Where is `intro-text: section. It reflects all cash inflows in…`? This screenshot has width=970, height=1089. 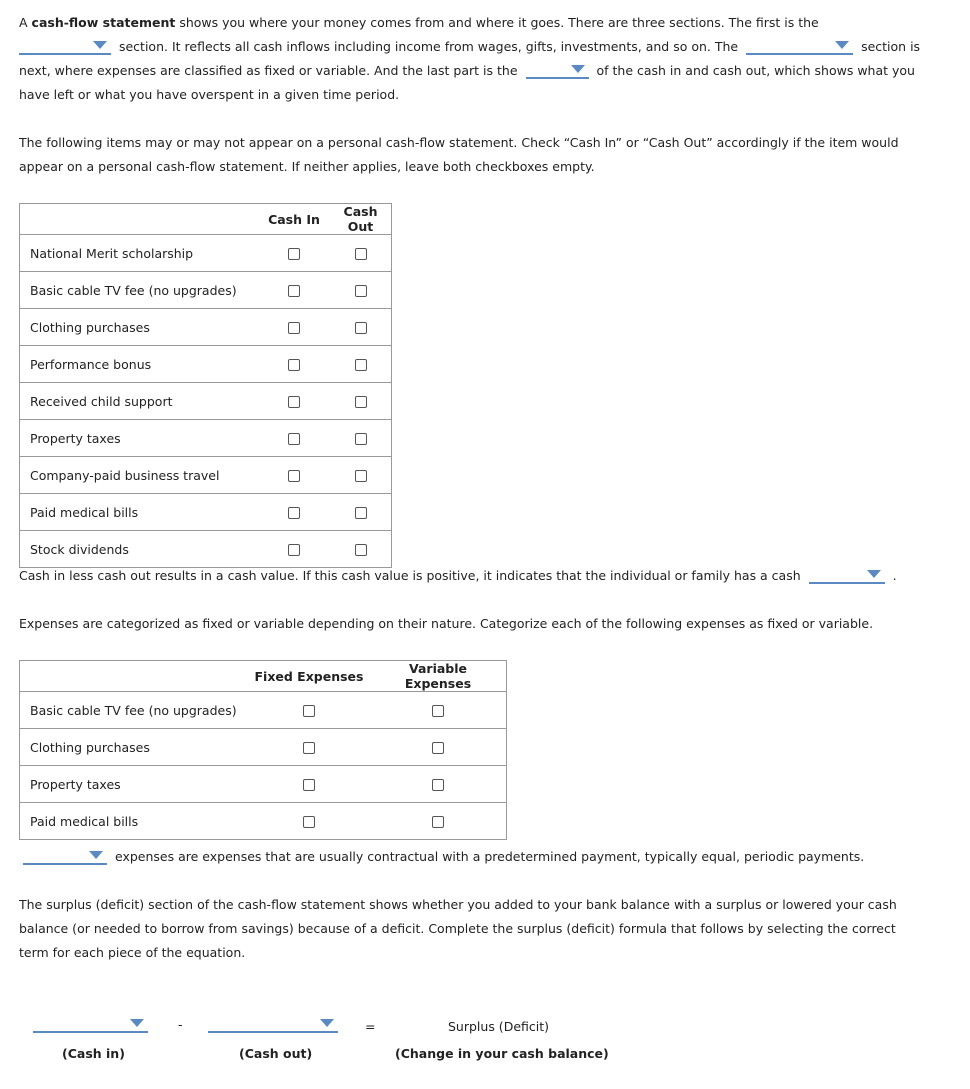
intro-text: section. It reflects all cash inflows in… is located at coordinates (428, 46).